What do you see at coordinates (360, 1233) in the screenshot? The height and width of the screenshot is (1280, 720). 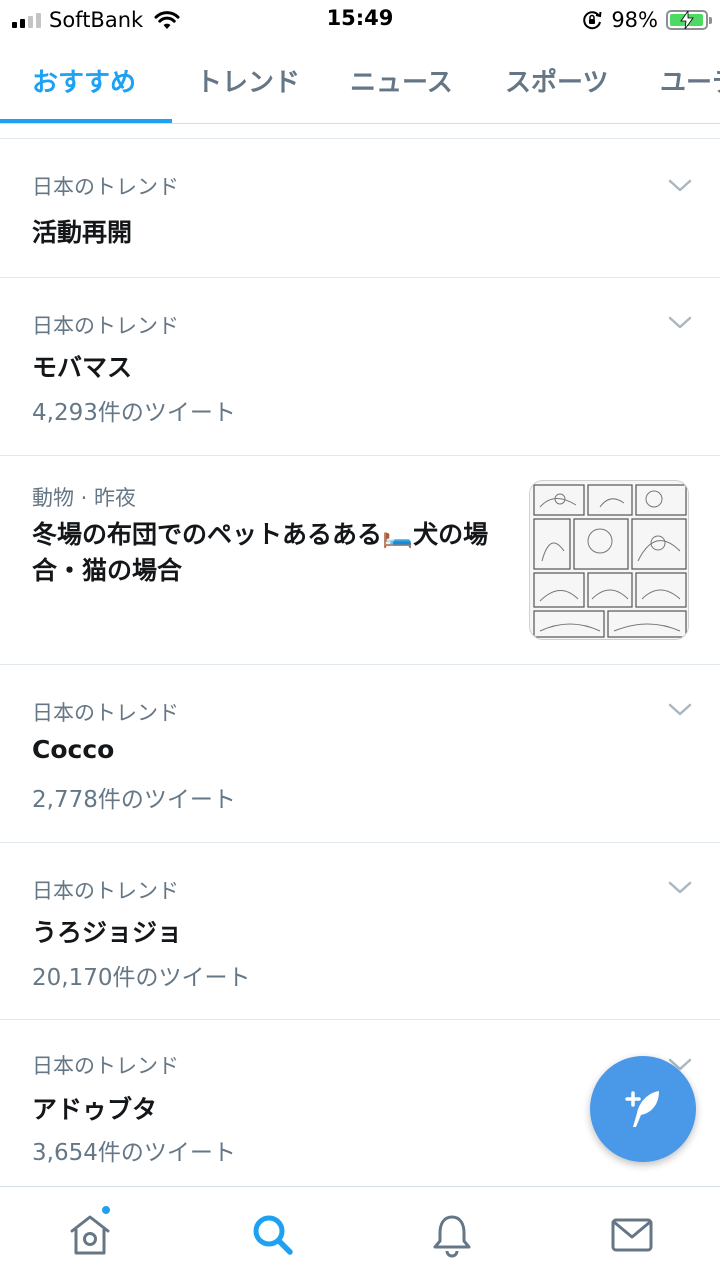 I see `bottom-navigation` at bounding box center [360, 1233].